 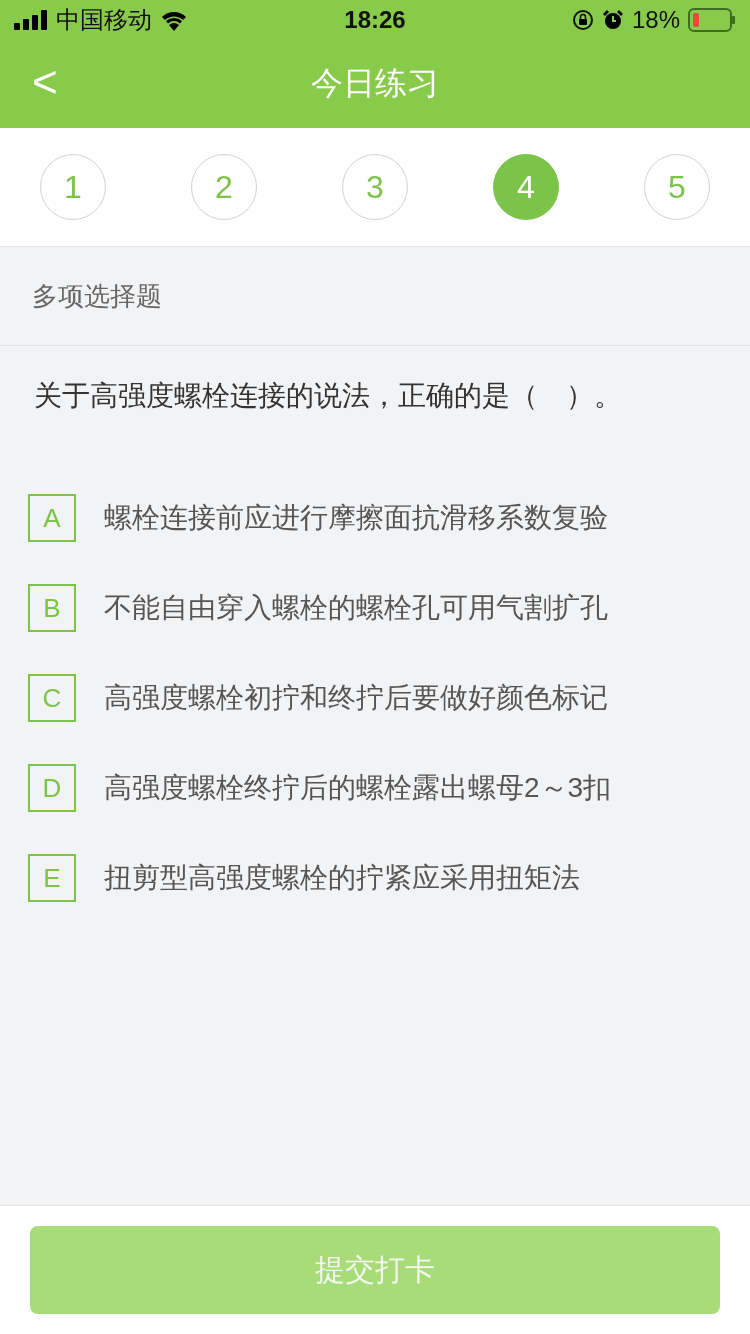 What do you see at coordinates (31, 20) in the screenshot?
I see `signal-icon` at bounding box center [31, 20].